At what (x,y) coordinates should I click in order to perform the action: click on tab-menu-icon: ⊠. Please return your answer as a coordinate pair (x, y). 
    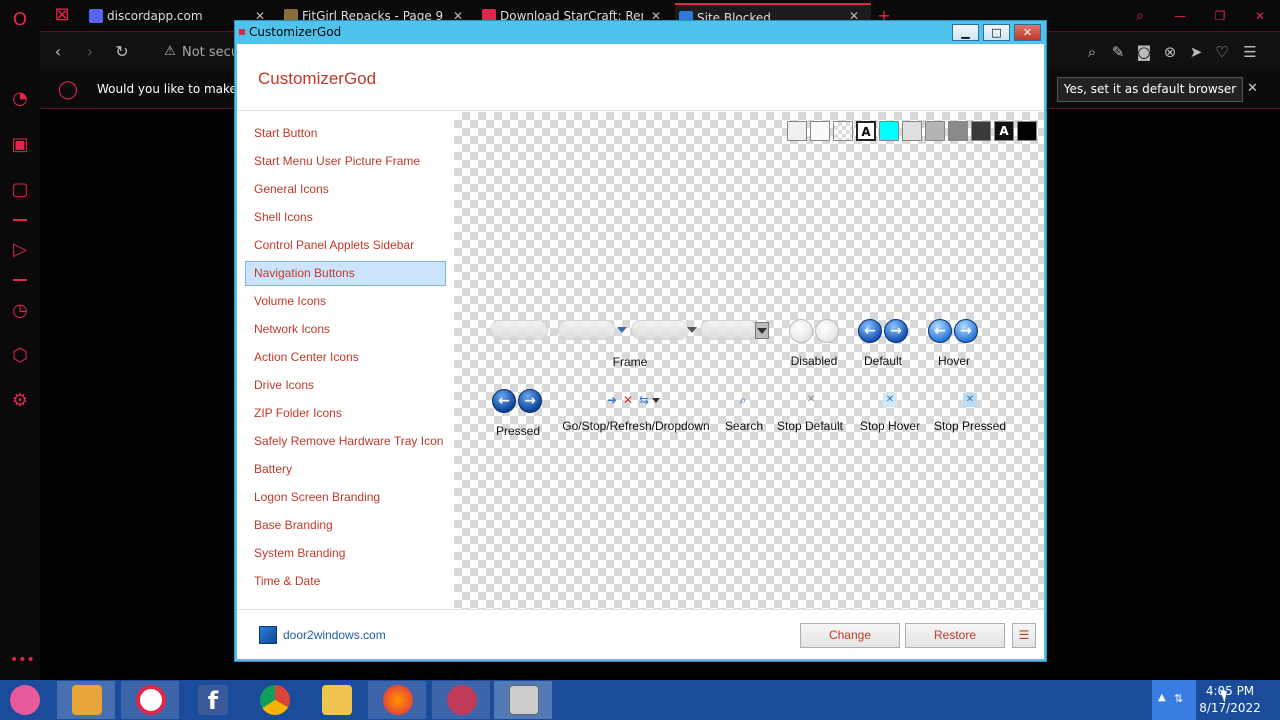
    Looking at the image, I should click on (62, 15).